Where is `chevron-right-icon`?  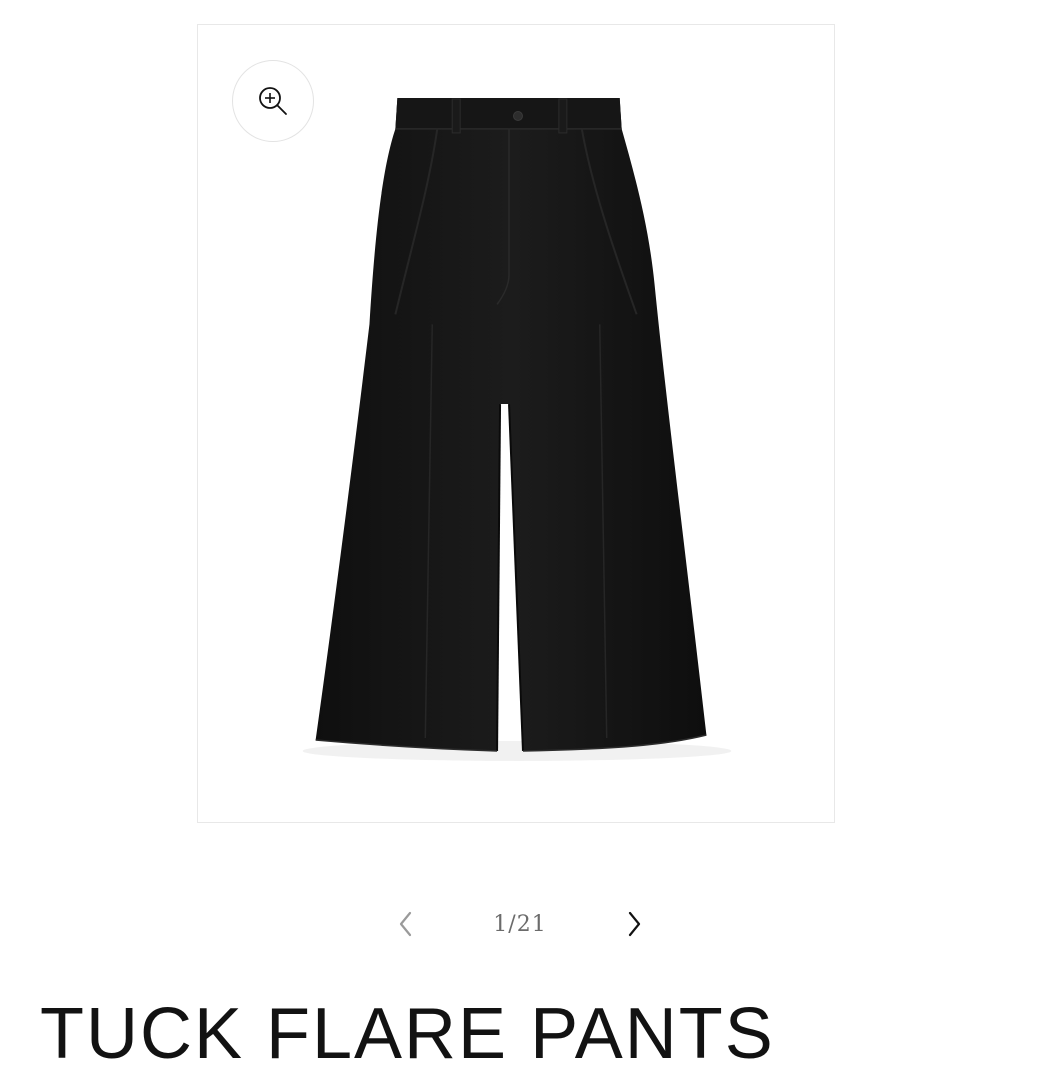 chevron-right-icon is located at coordinates (634, 924).